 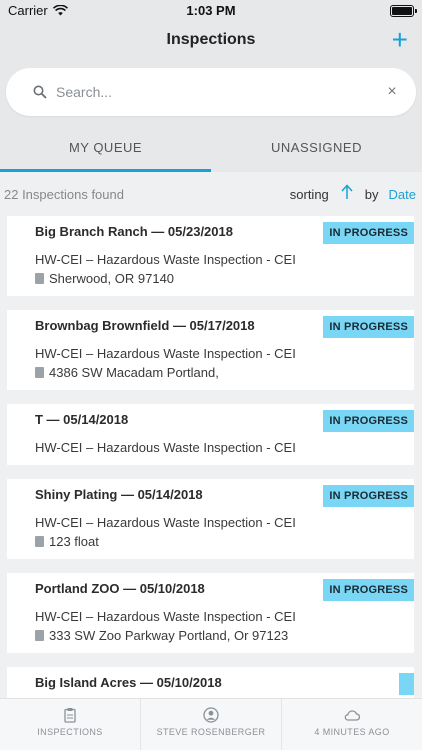 I want to click on sort-direction-button, so click(x=347, y=194).